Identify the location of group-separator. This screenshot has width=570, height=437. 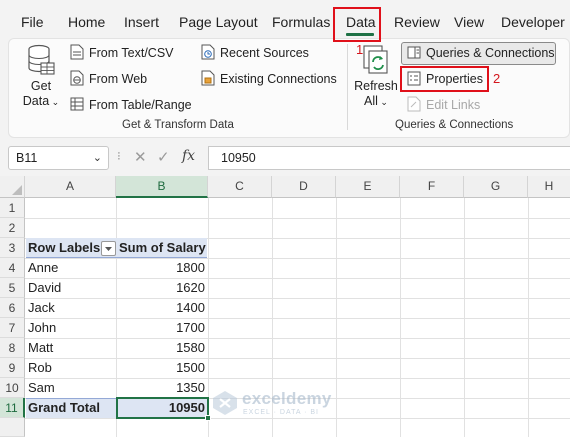
(347, 87).